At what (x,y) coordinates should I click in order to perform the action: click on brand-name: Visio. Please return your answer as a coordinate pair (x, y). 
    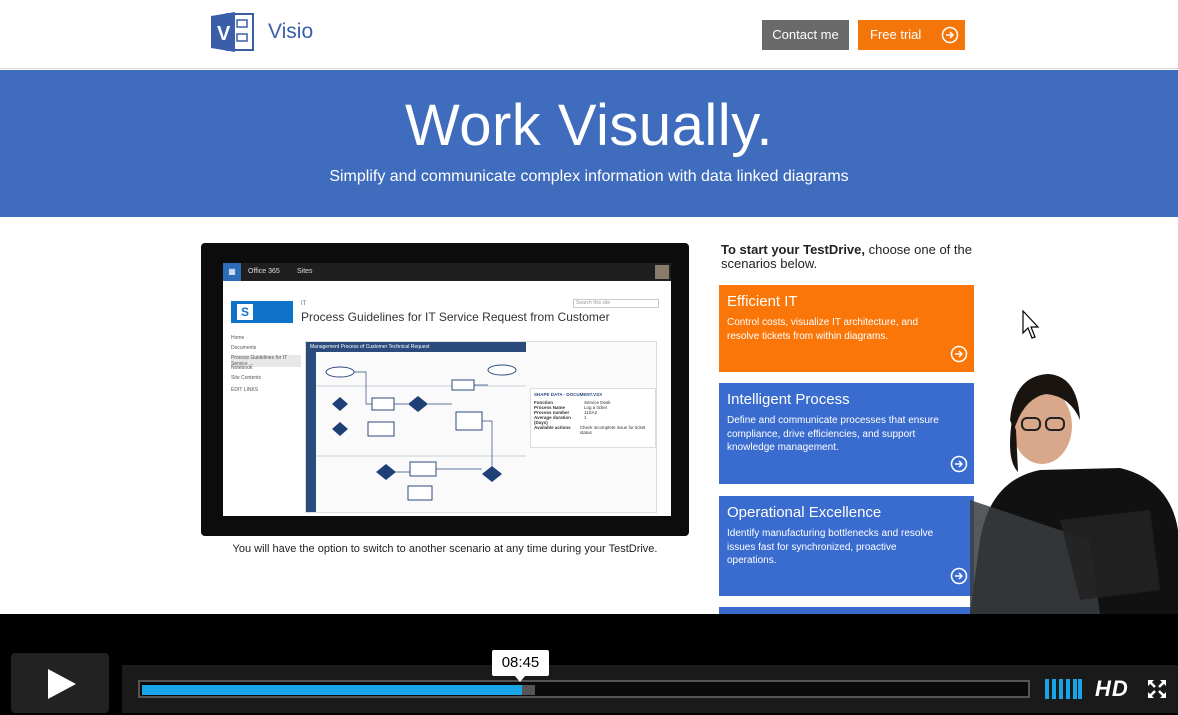
    Looking at the image, I should click on (291, 31).